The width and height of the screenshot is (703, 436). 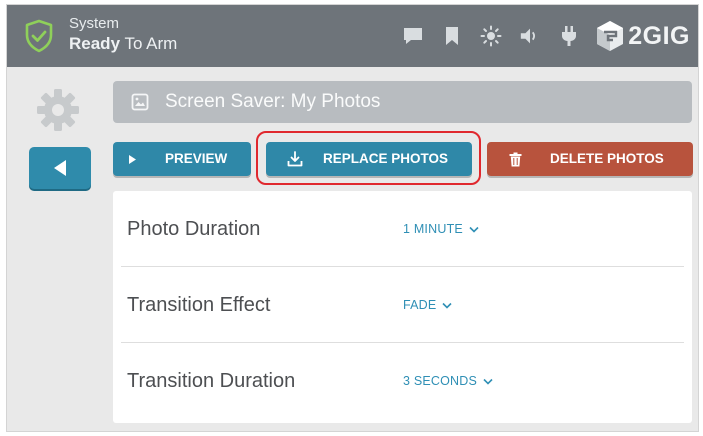 I want to click on shield-check-icon, so click(x=39, y=36).